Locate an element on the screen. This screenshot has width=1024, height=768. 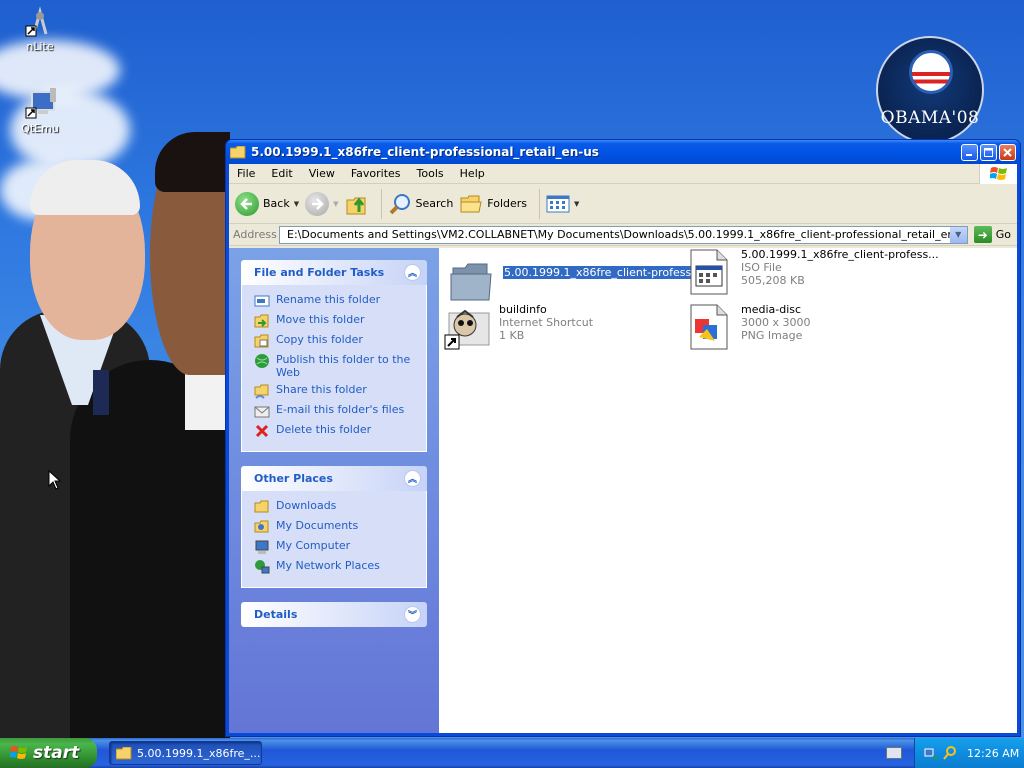
menu-view: View is located at coordinates (322, 173).